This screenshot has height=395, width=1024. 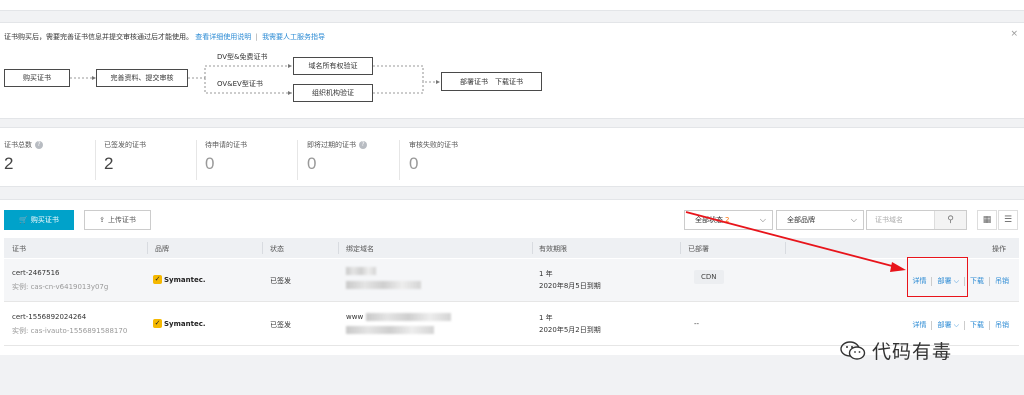 I want to click on col-ops: 操作, so click(x=999, y=249).